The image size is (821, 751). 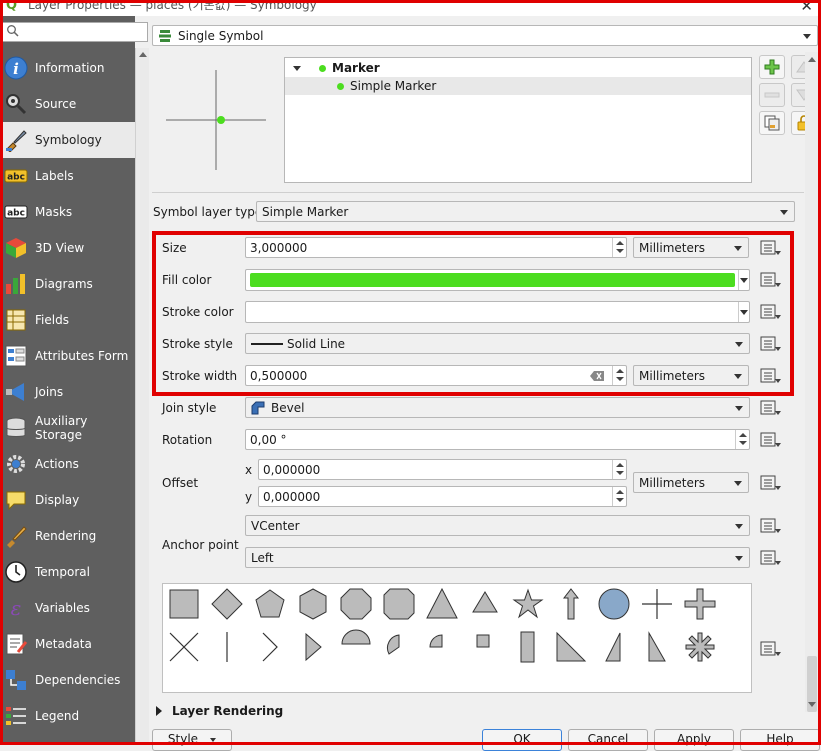 I want to click on sidebar-item-variables: ε Variables, so click(x=67, y=608).